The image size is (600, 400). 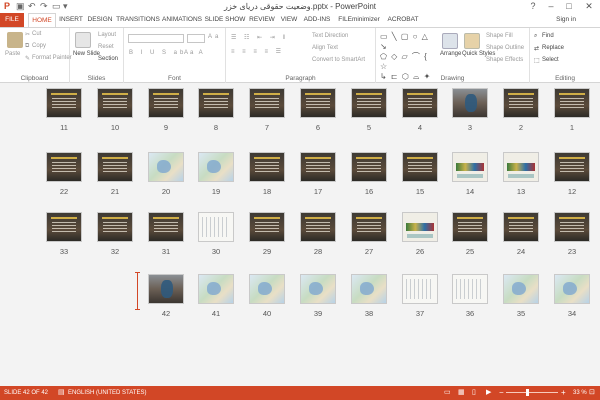 I want to click on font-name-combo, so click(x=156, y=38).